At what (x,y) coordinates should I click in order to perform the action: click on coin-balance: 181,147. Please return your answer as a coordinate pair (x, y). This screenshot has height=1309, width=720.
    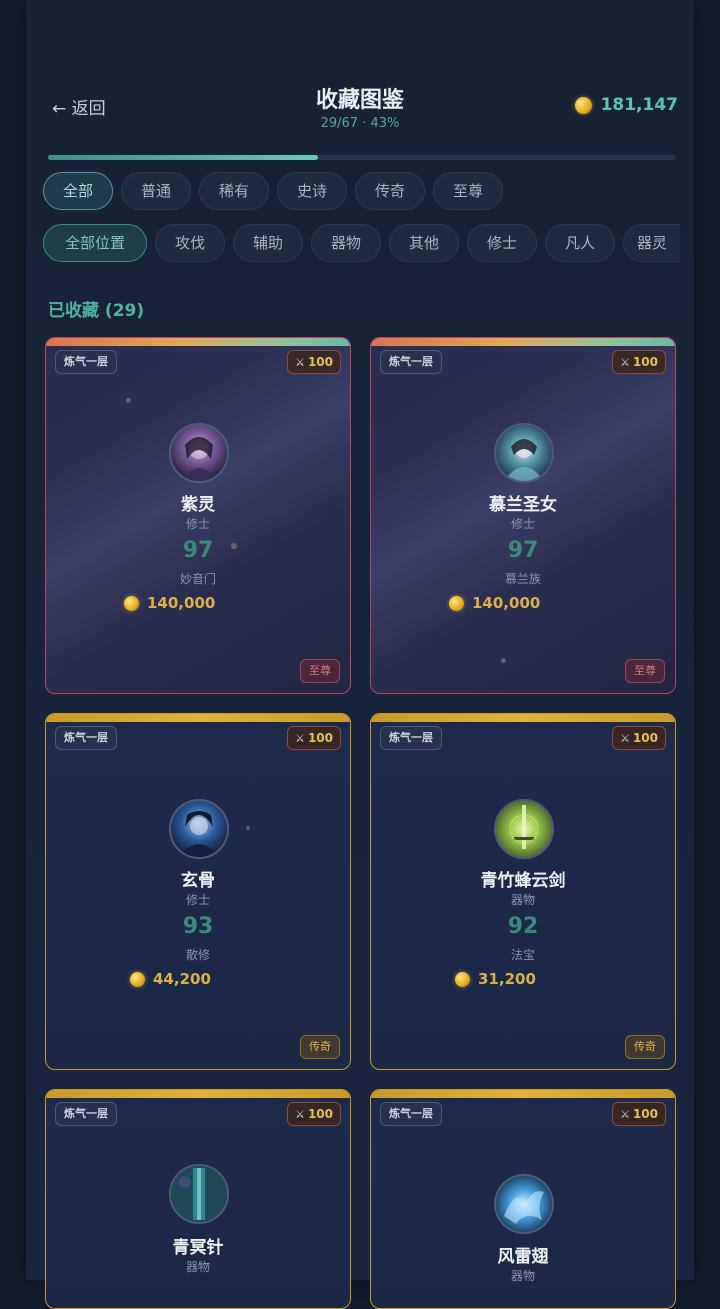
    Looking at the image, I should click on (626, 105).